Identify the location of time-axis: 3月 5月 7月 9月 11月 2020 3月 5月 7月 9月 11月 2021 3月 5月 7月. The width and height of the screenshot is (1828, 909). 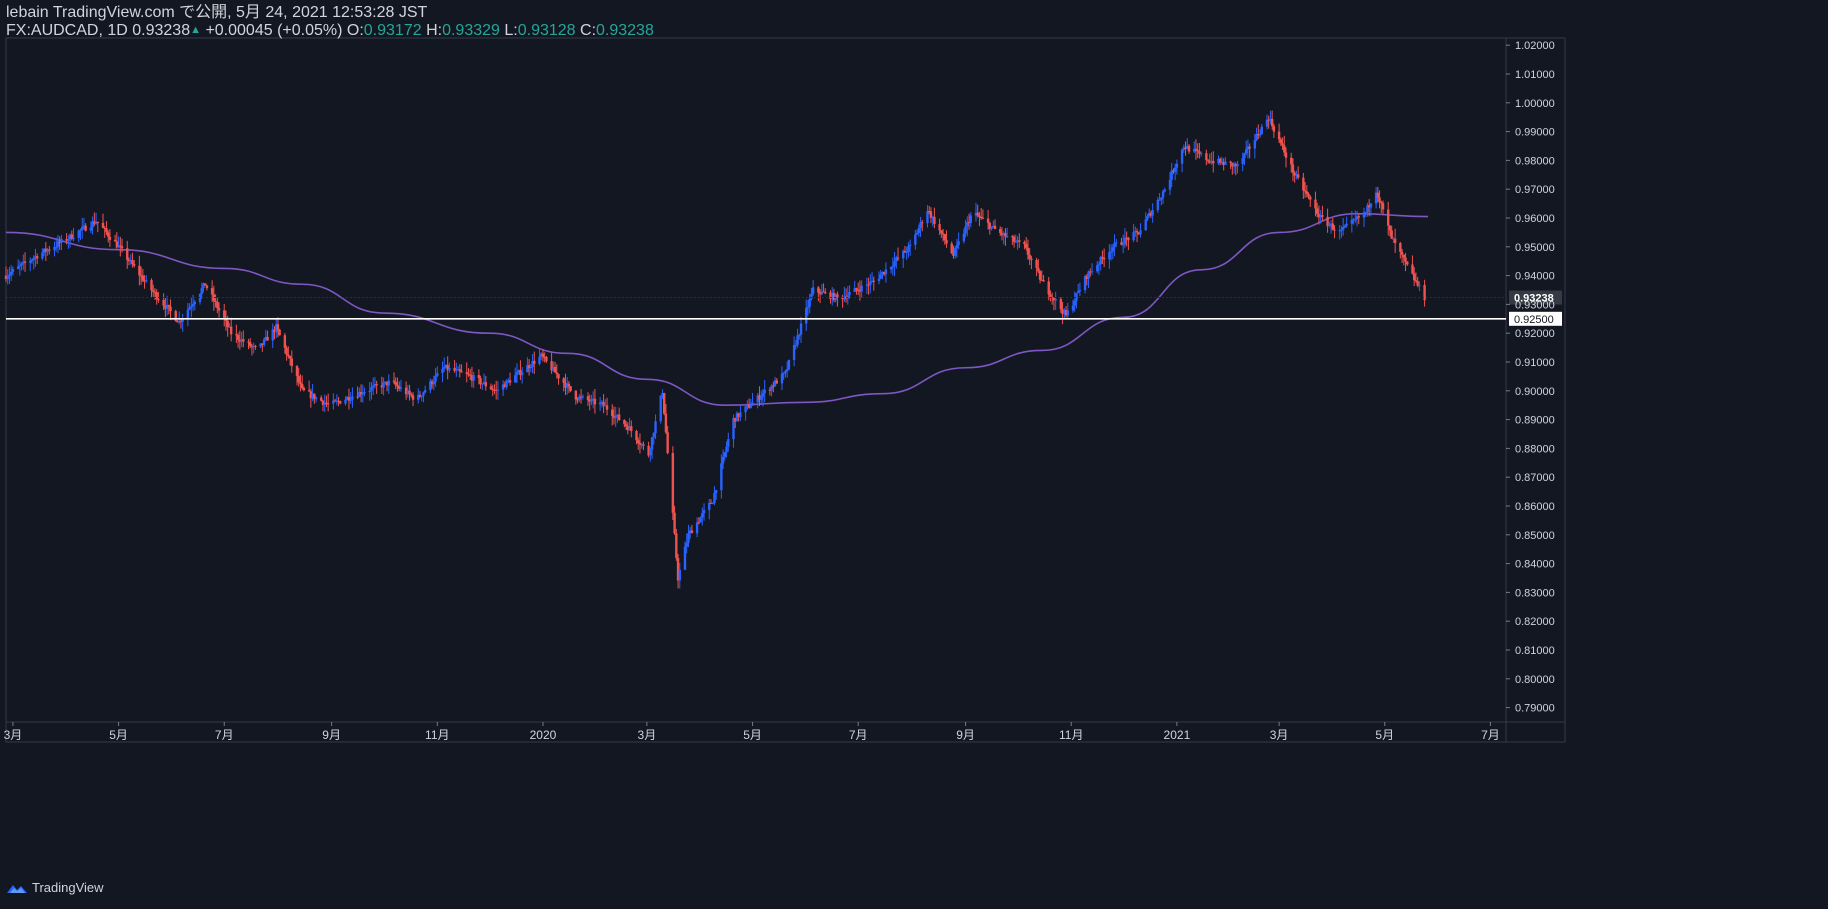
(752, 732).